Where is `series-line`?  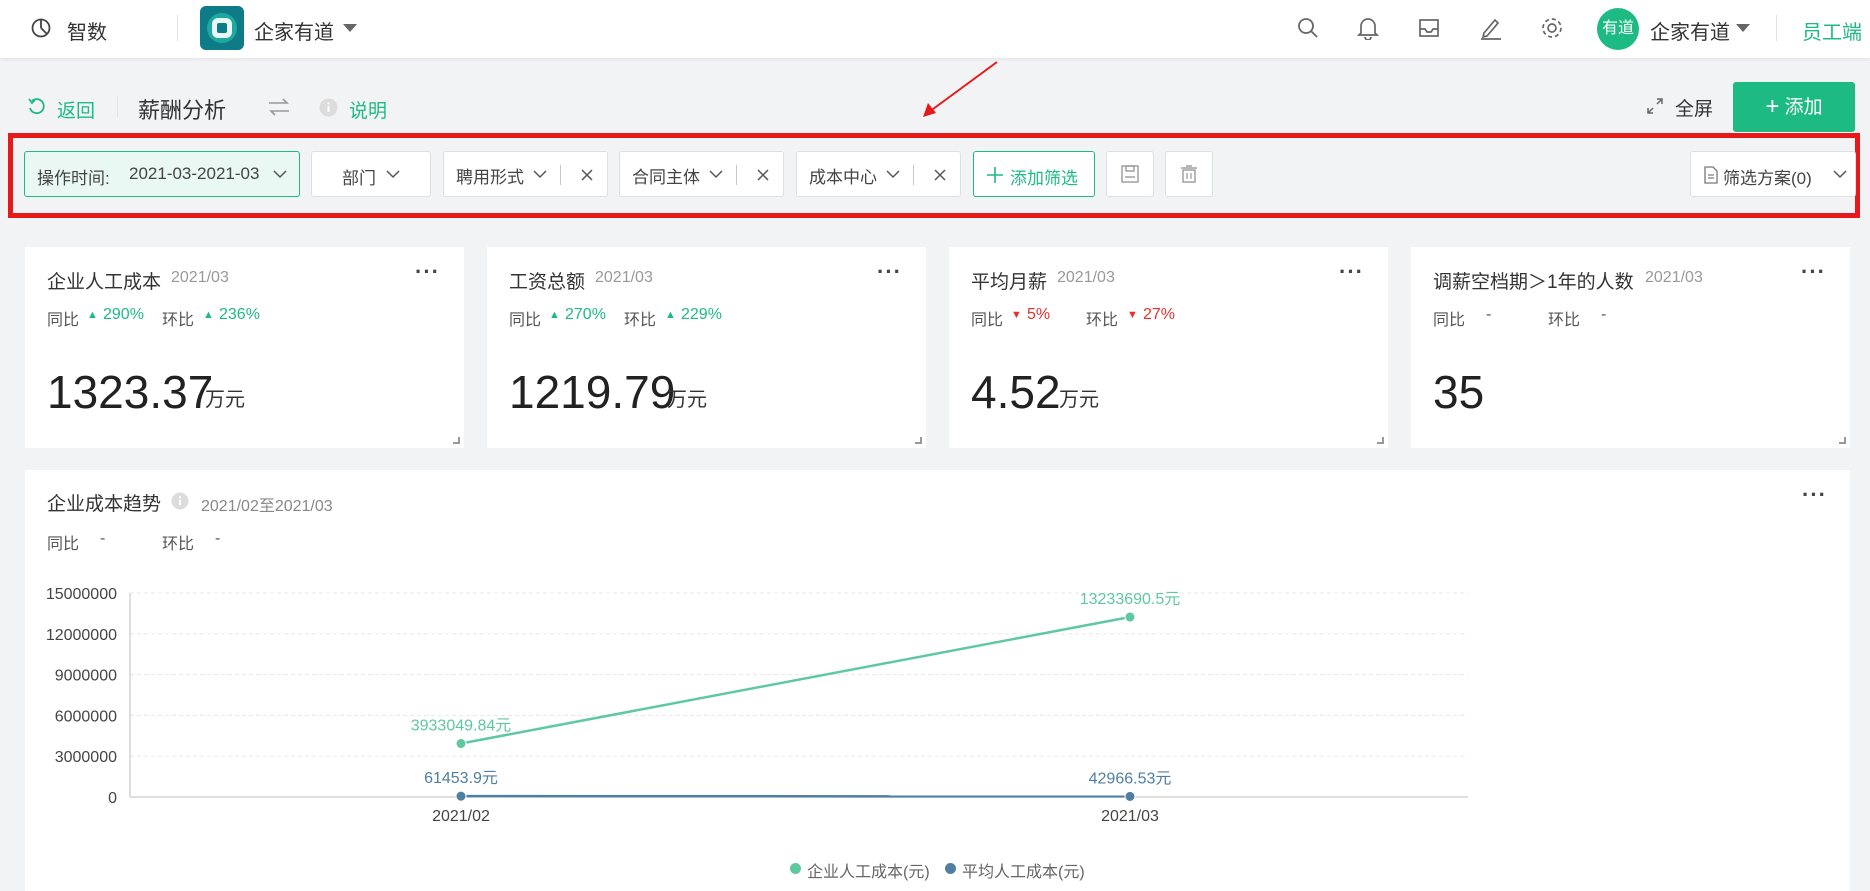
series-line is located at coordinates (795, 680).